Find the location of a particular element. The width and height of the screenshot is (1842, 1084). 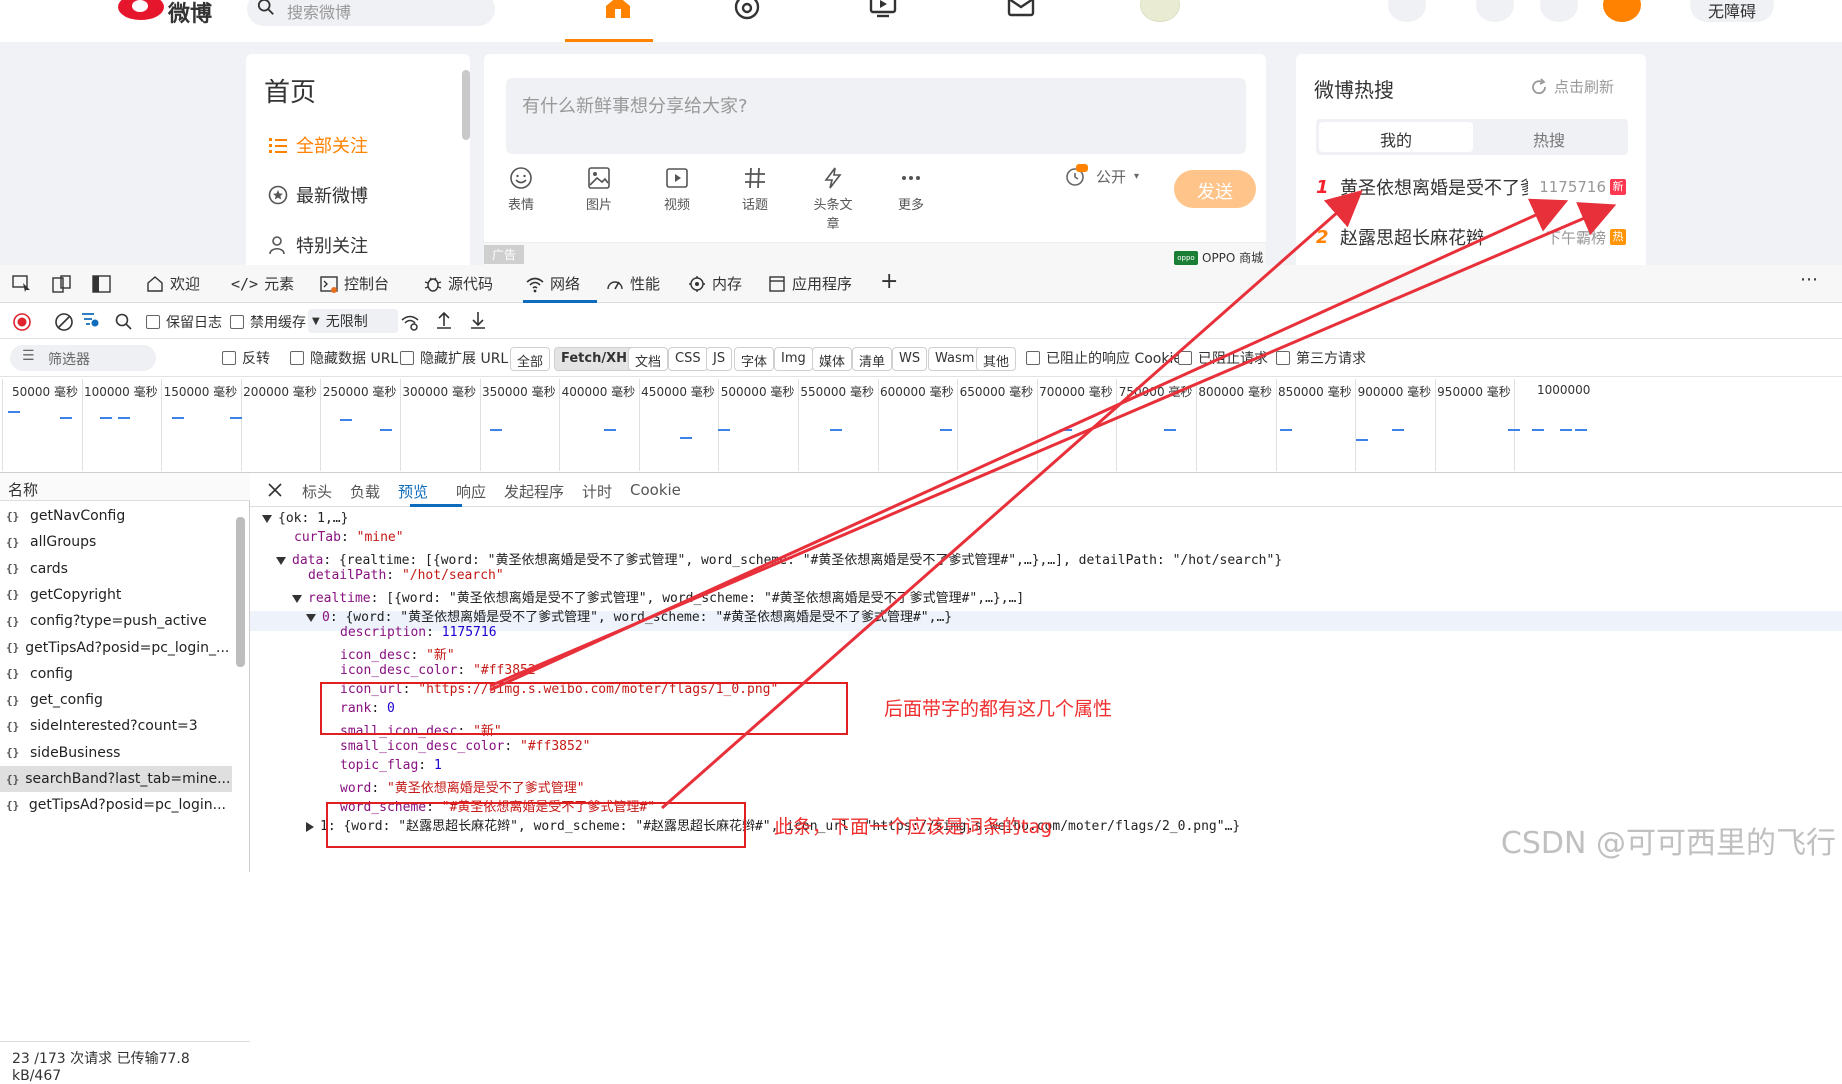

blocked-requests-checkbox: 已阻止请求 is located at coordinates (1223, 358).